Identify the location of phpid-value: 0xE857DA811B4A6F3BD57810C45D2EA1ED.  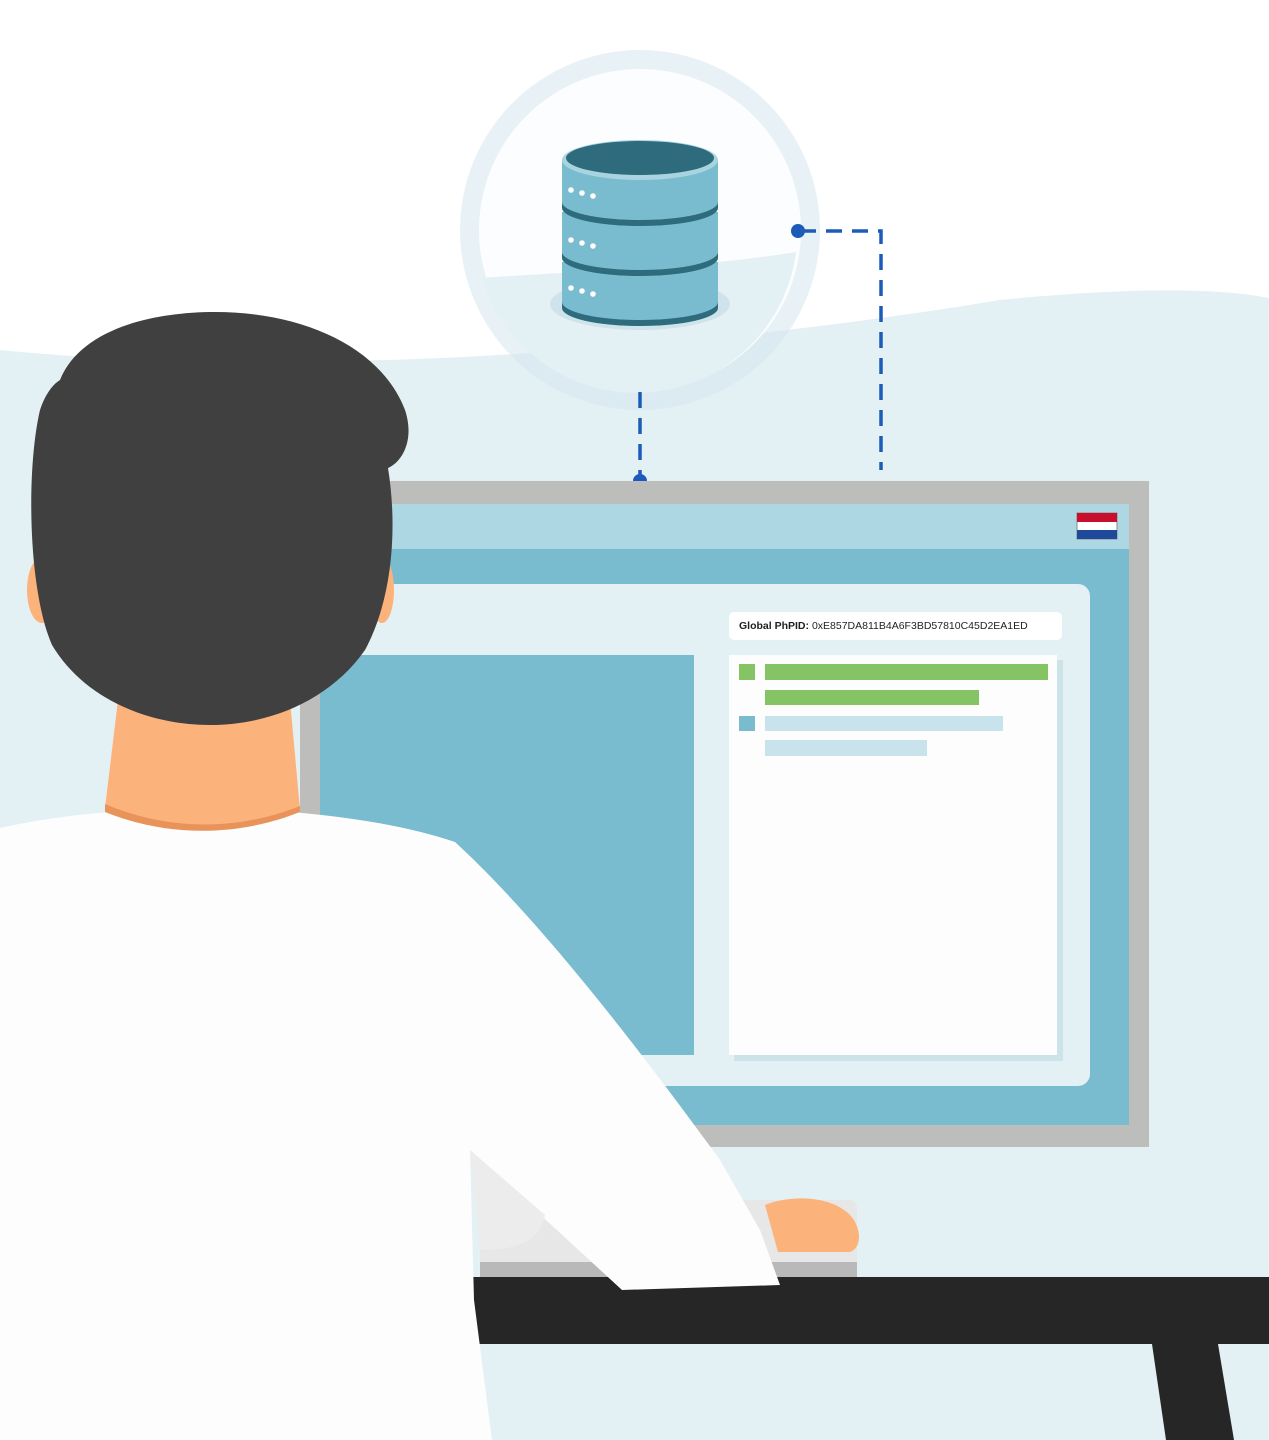
(919, 626).